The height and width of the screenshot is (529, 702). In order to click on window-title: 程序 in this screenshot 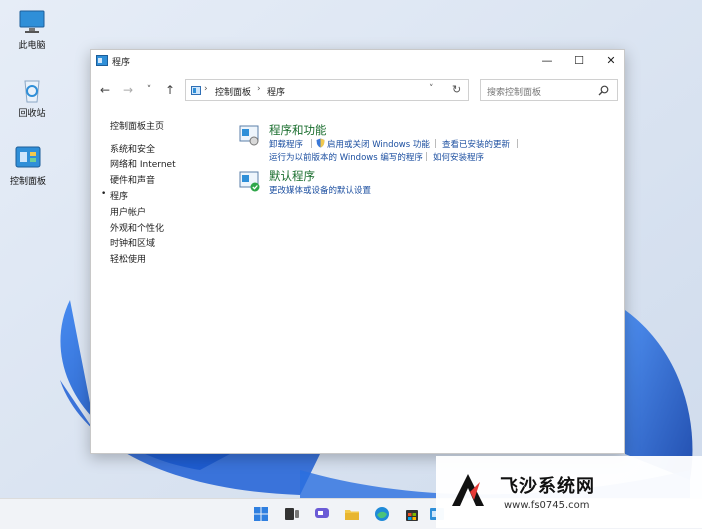, I will do `click(121, 63)`.